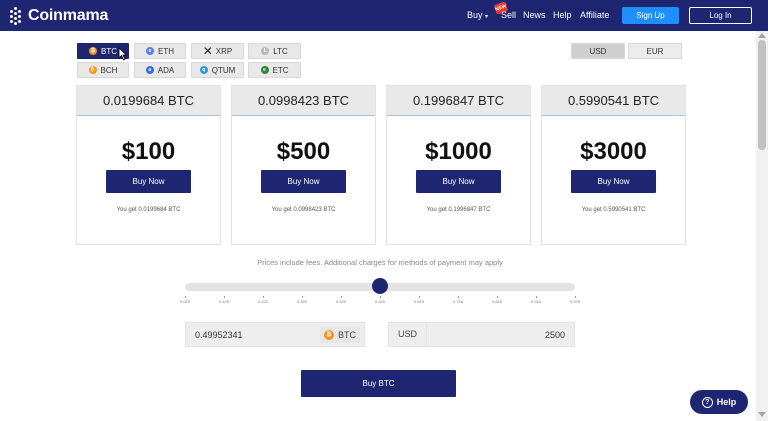 The width and height of the screenshot is (768, 421). What do you see at coordinates (458, 151) in the screenshot?
I see `offer-price: $1000` at bounding box center [458, 151].